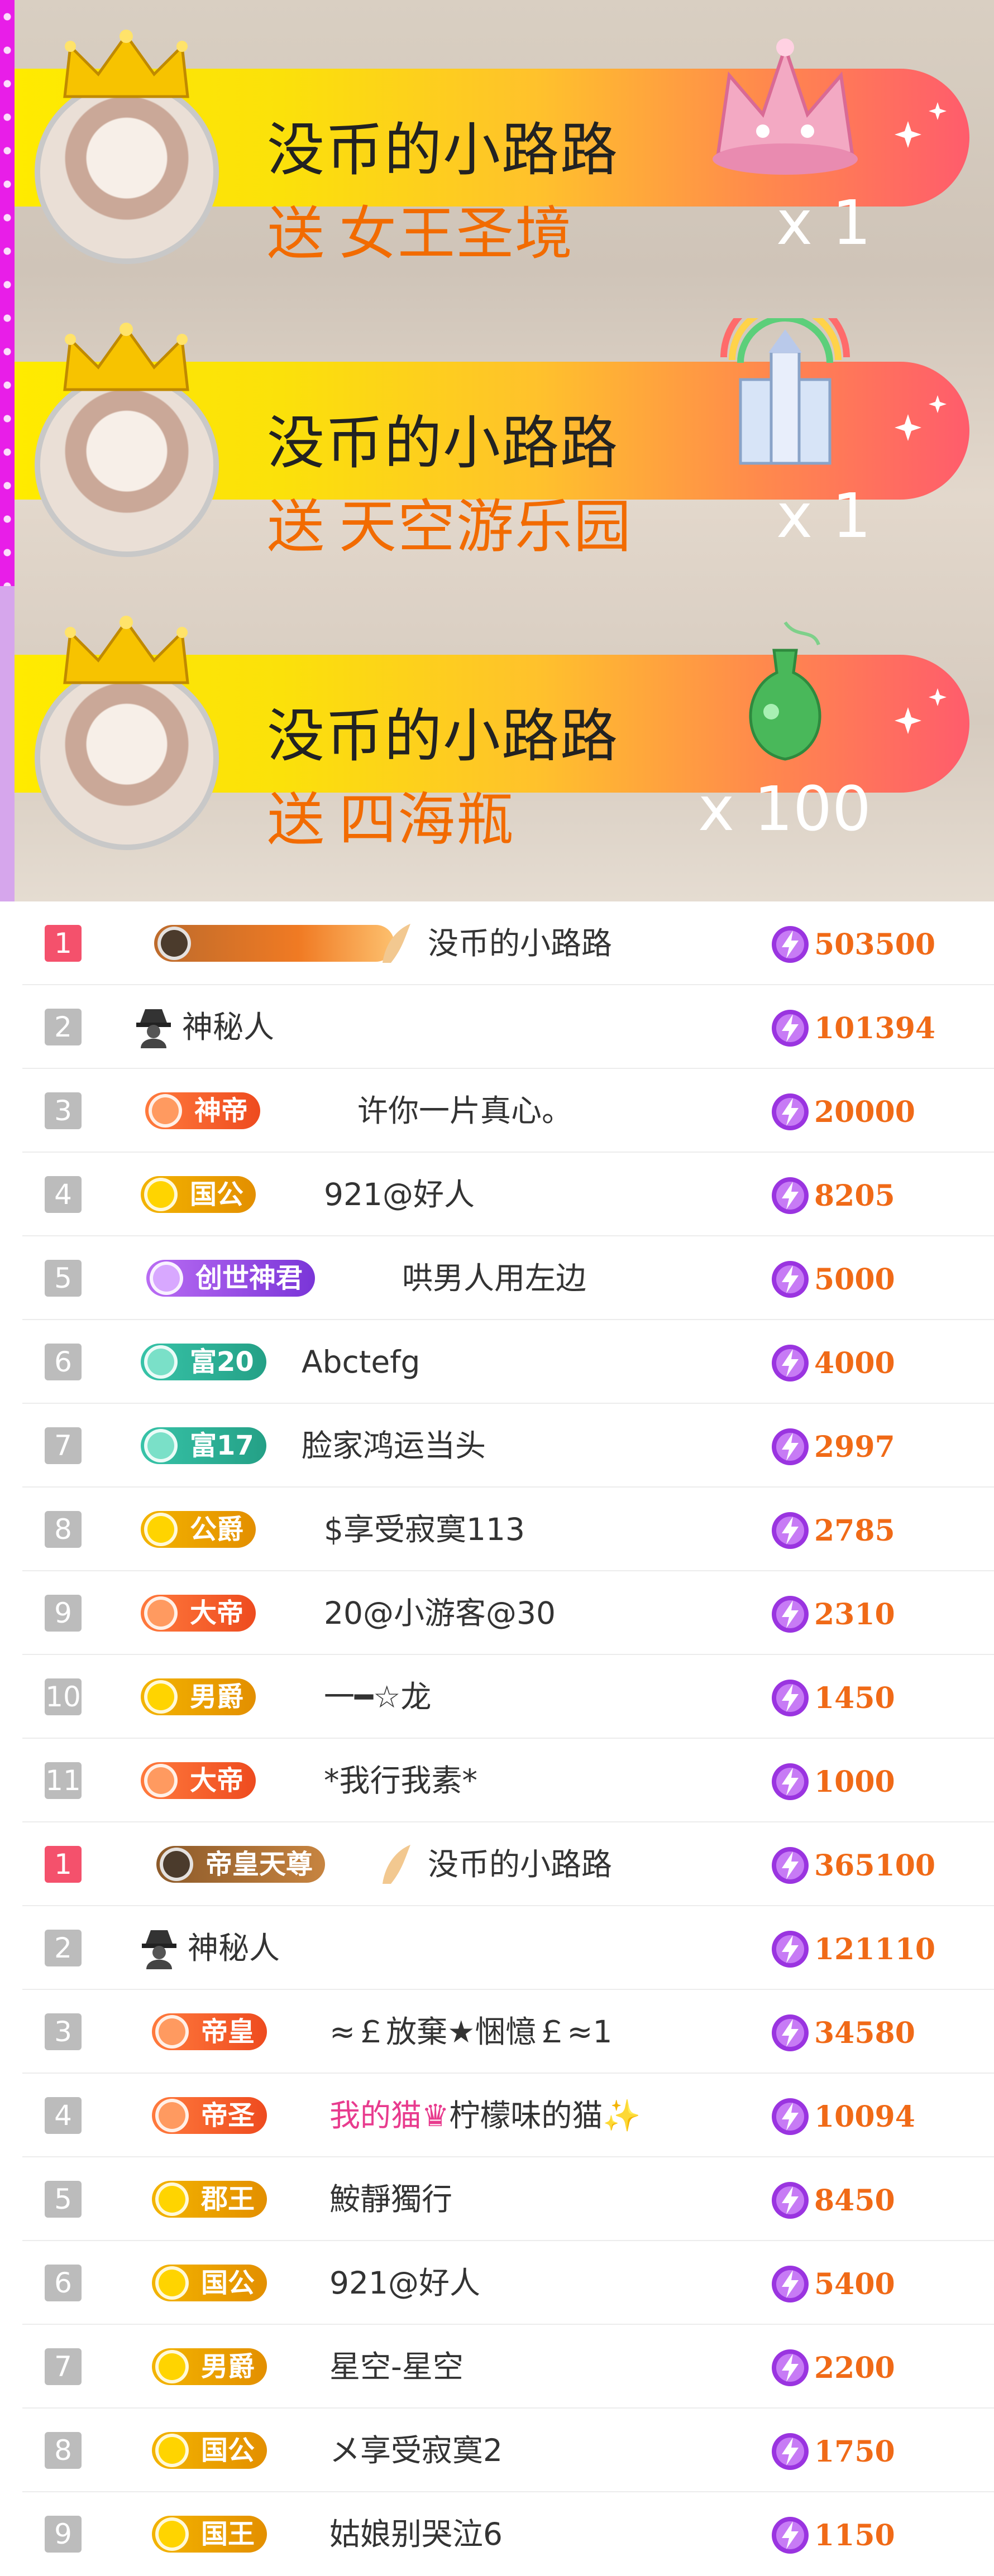  Describe the element at coordinates (63, 2199) in the screenshot. I see `rank-number: 5` at that location.